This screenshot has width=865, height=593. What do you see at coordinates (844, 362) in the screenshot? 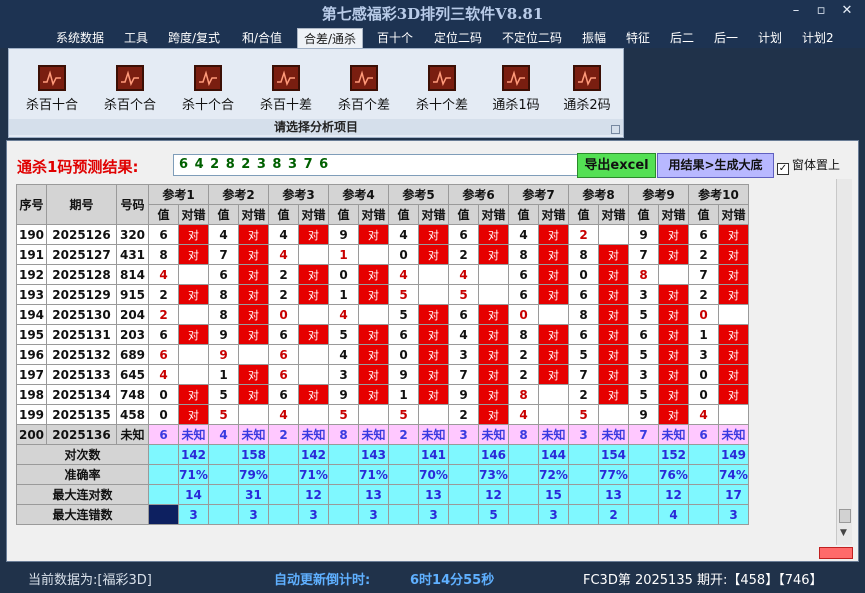
I see `vertical-scrollbar: ▼` at bounding box center [844, 362].